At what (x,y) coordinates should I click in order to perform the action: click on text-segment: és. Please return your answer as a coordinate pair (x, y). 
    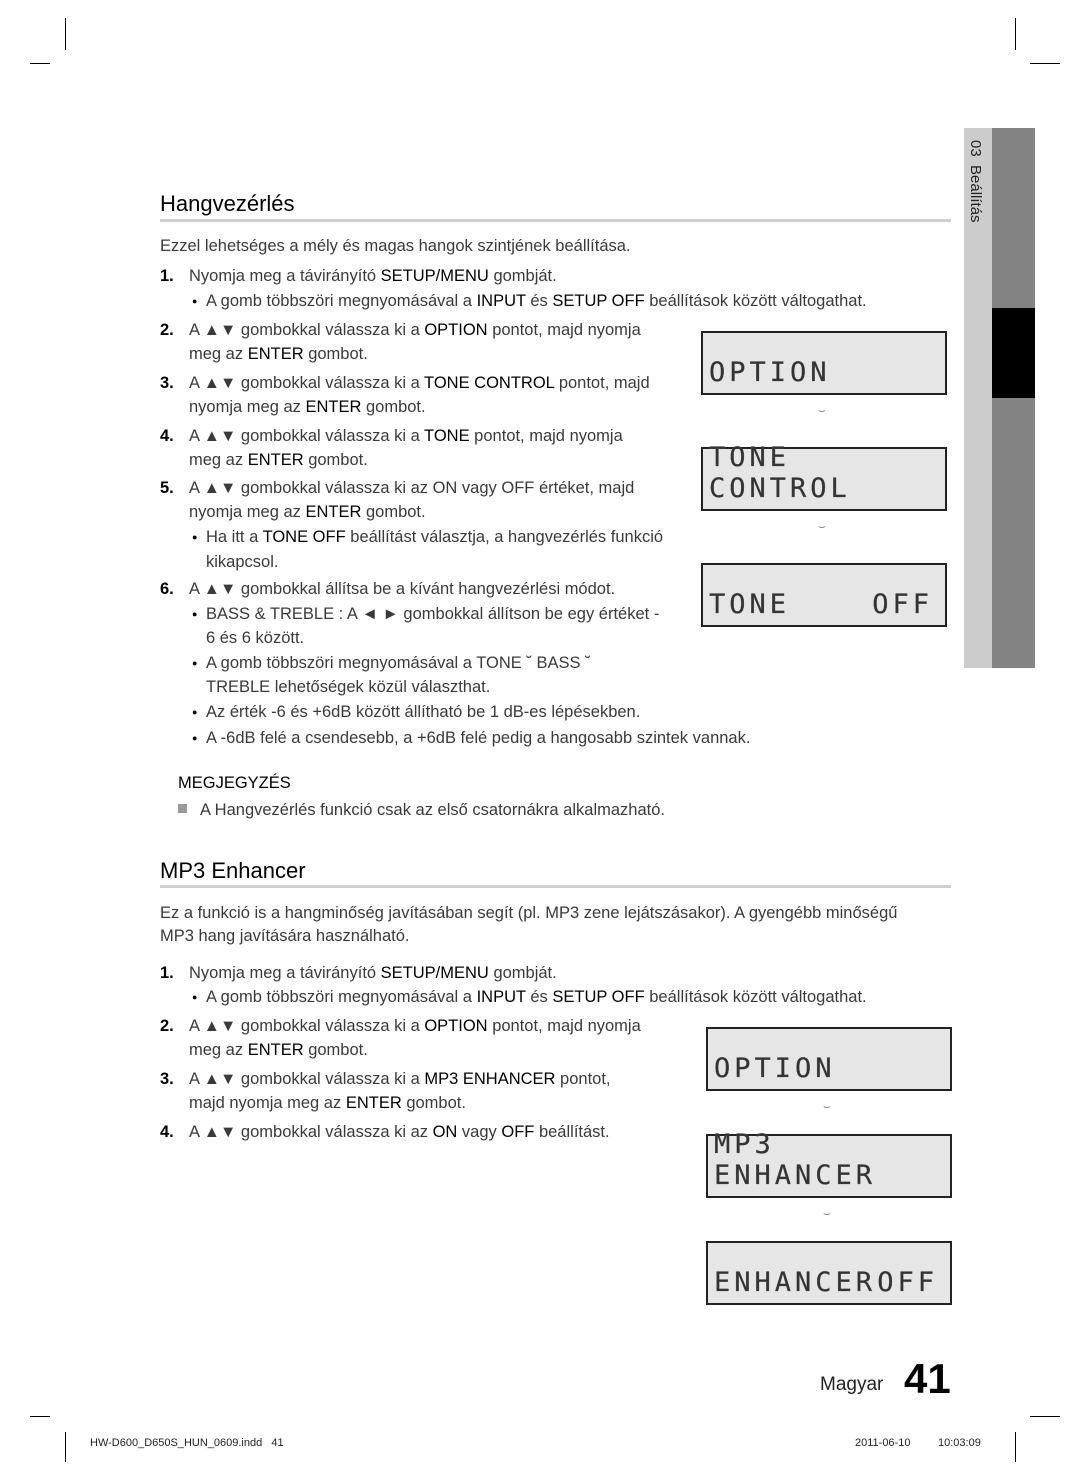
    Looking at the image, I should click on (539, 997).